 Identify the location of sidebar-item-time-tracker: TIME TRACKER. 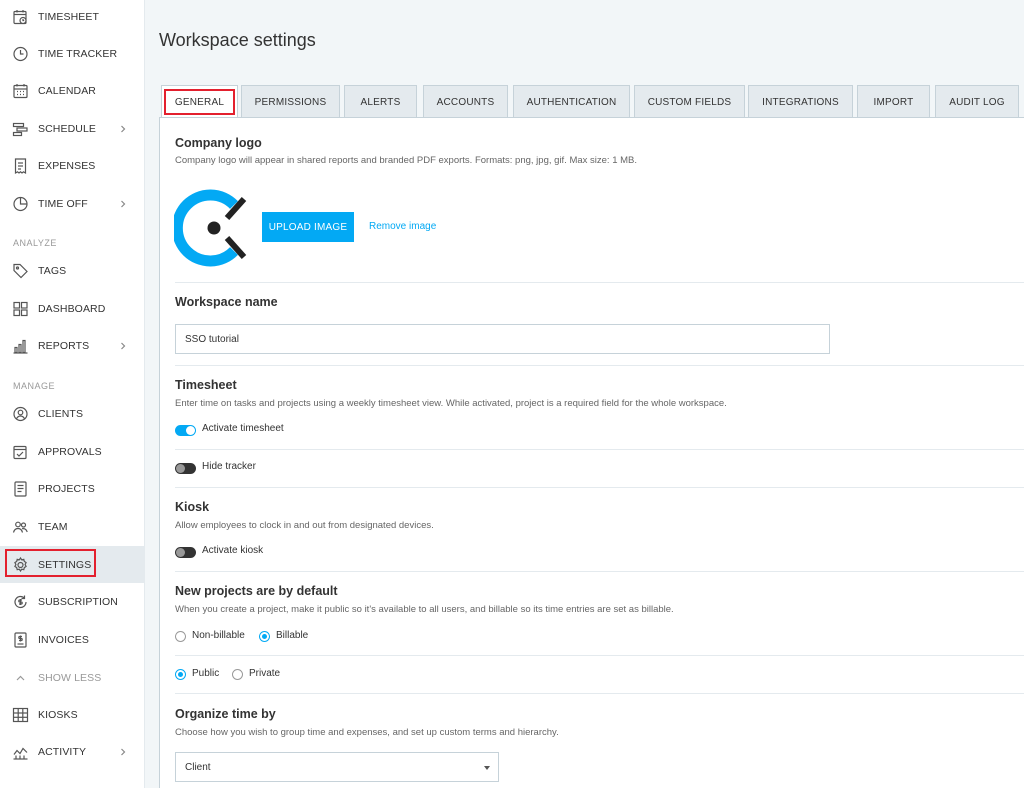
(72, 53).